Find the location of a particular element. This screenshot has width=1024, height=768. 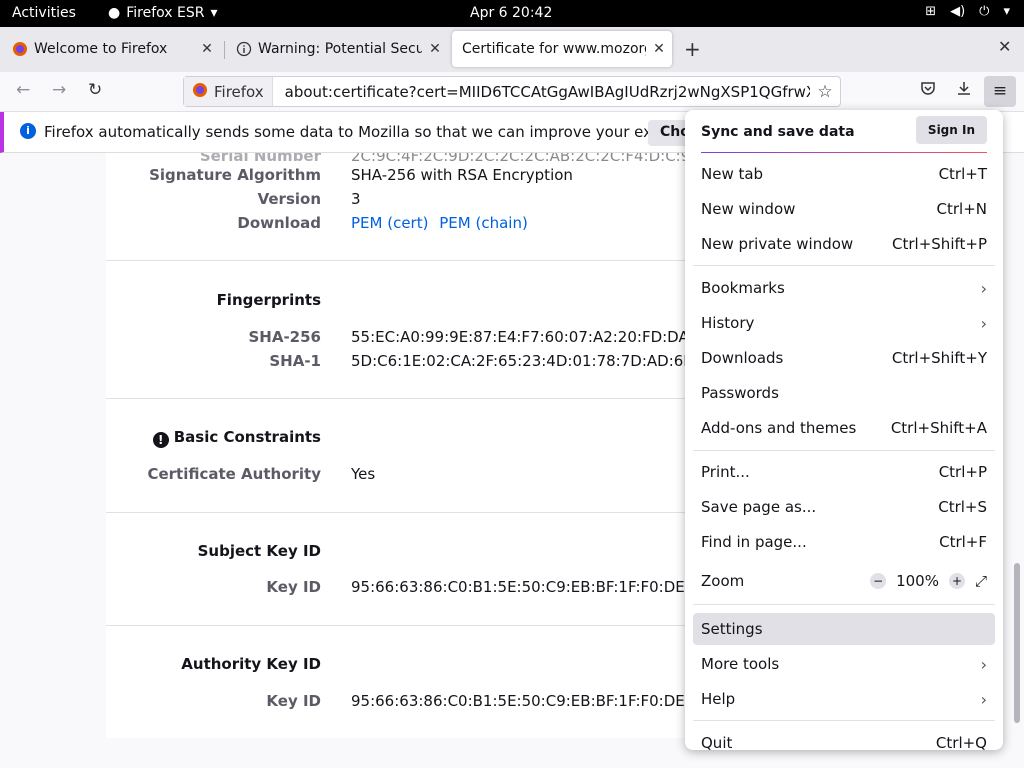

hamburger-menu-icon: ≡ is located at coordinates (1000, 91).